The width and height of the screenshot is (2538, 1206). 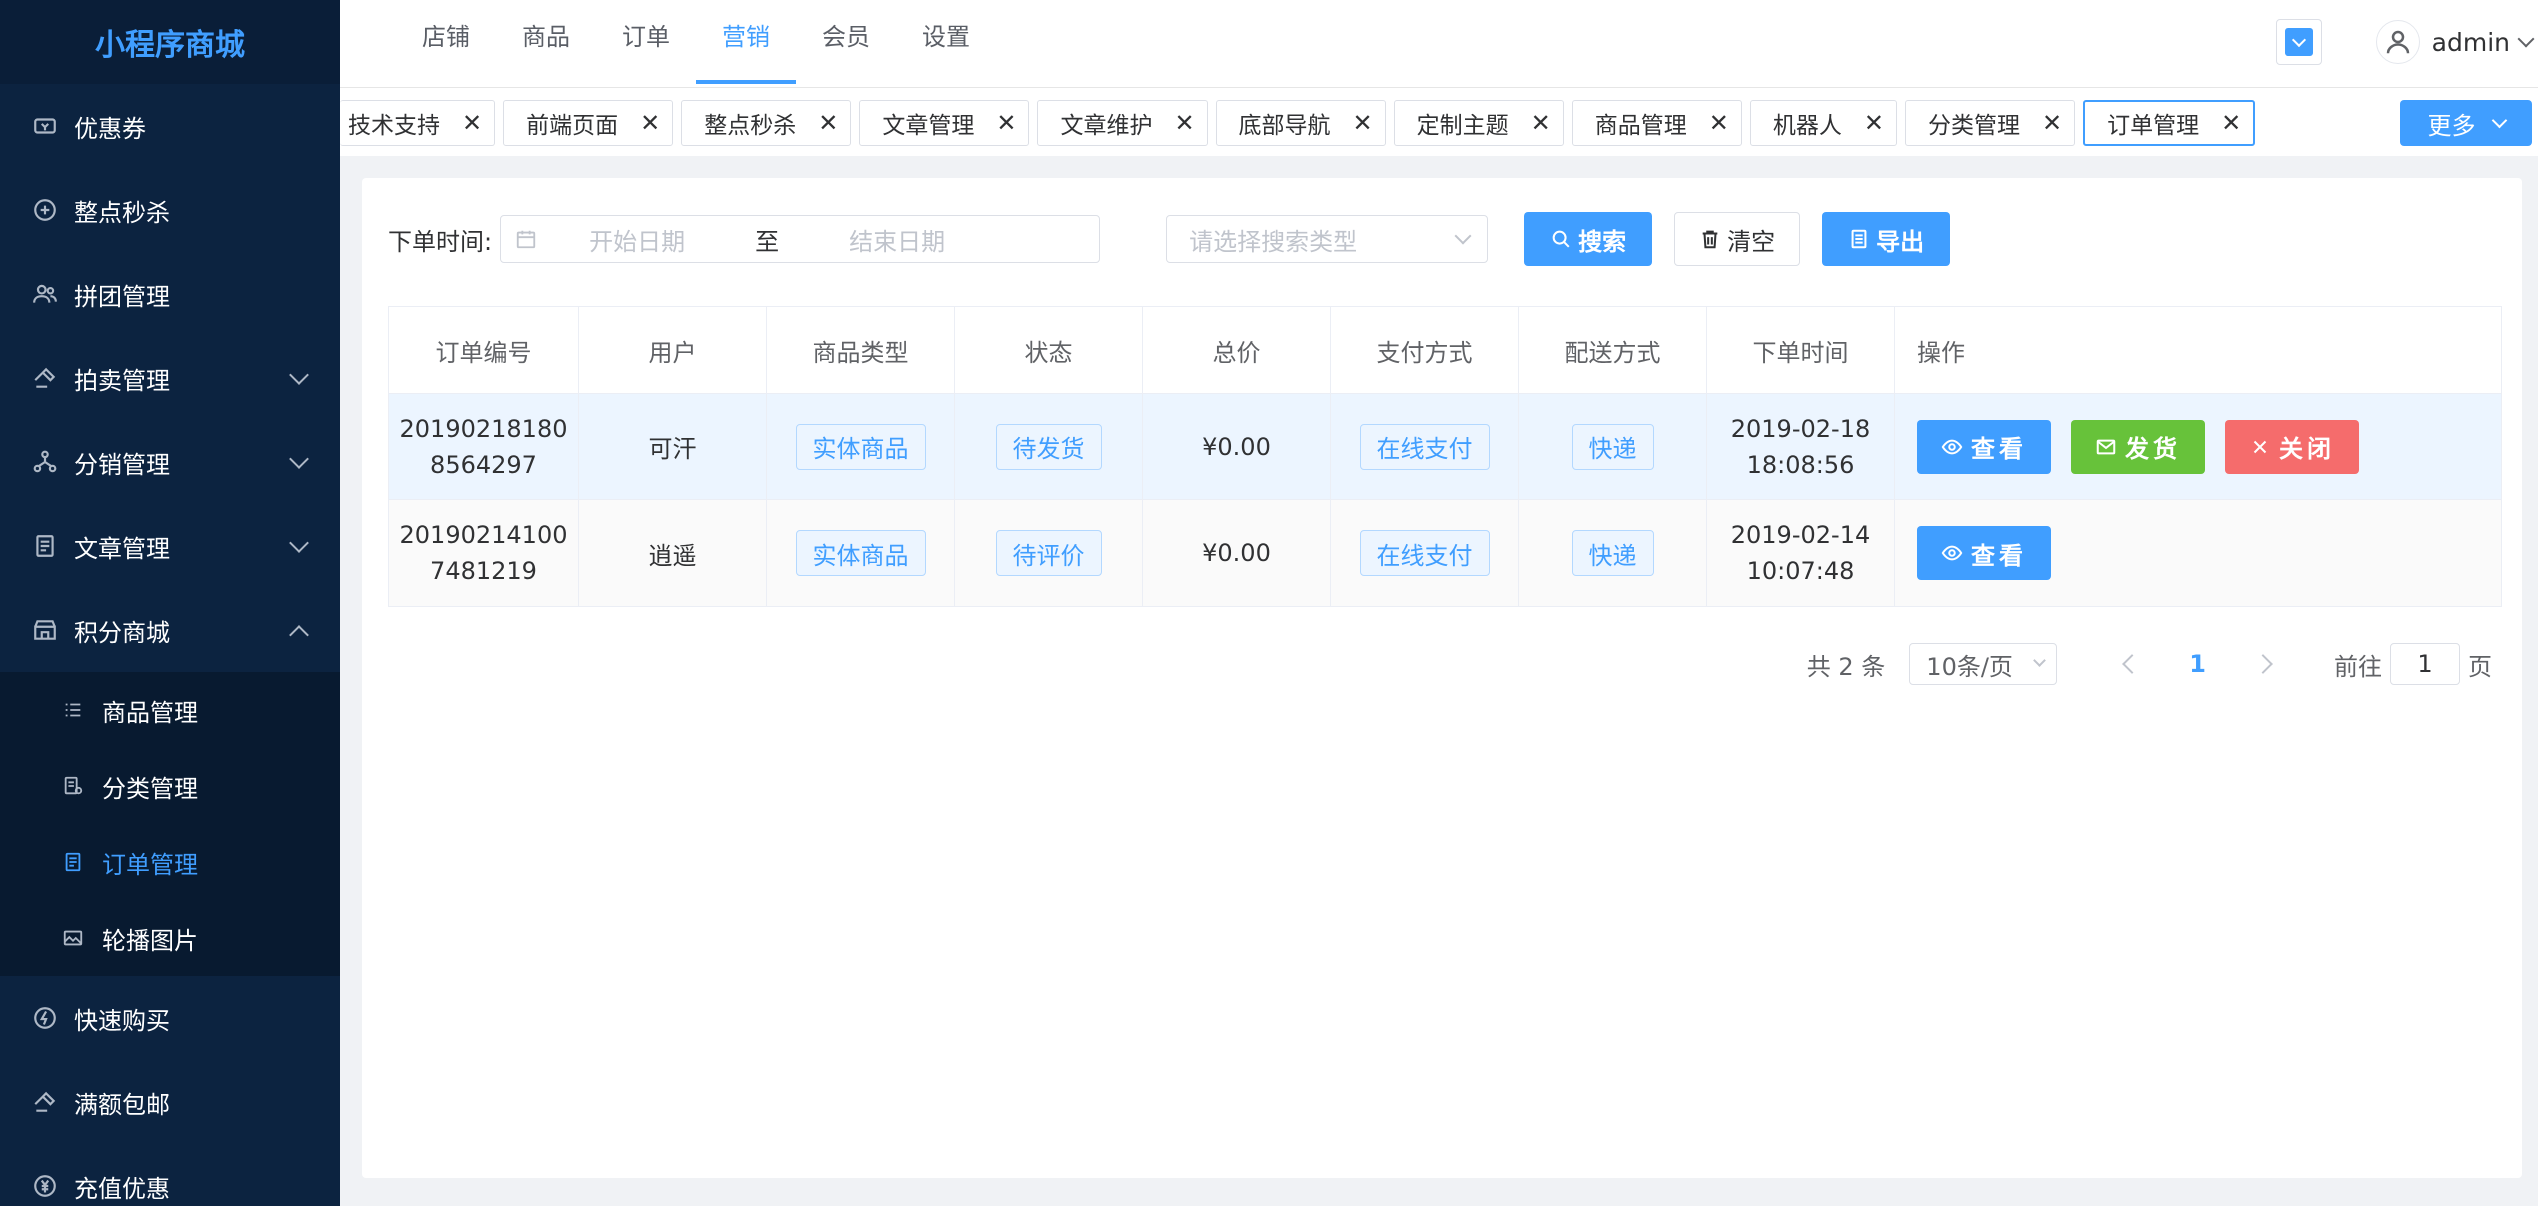 What do you see at coordinates (861, 350) in the screenshot?
I see `col-goods-type: 商品类型` at bounding box center [861, 350].